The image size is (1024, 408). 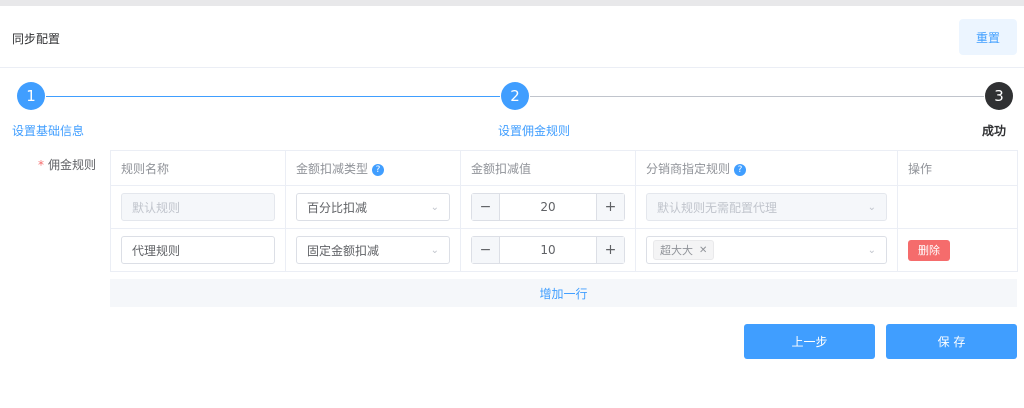 I want to click on distributor-rule-select: 超大大 ✕ ⌄, so click(x=766, y=250).